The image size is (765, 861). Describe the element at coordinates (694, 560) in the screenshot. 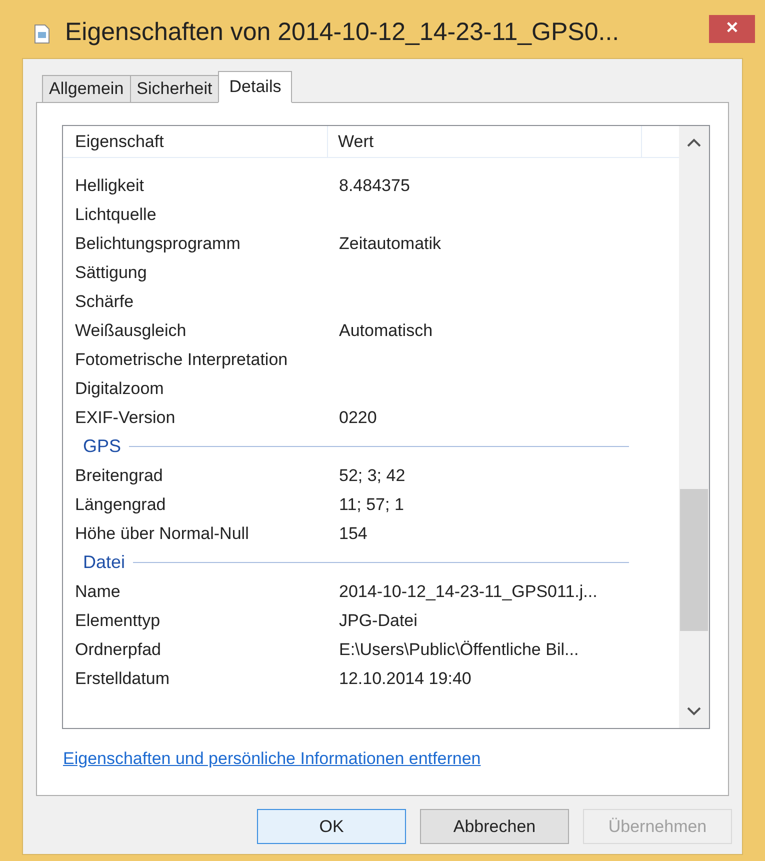

I see `scrollbar-thumb` at that location.